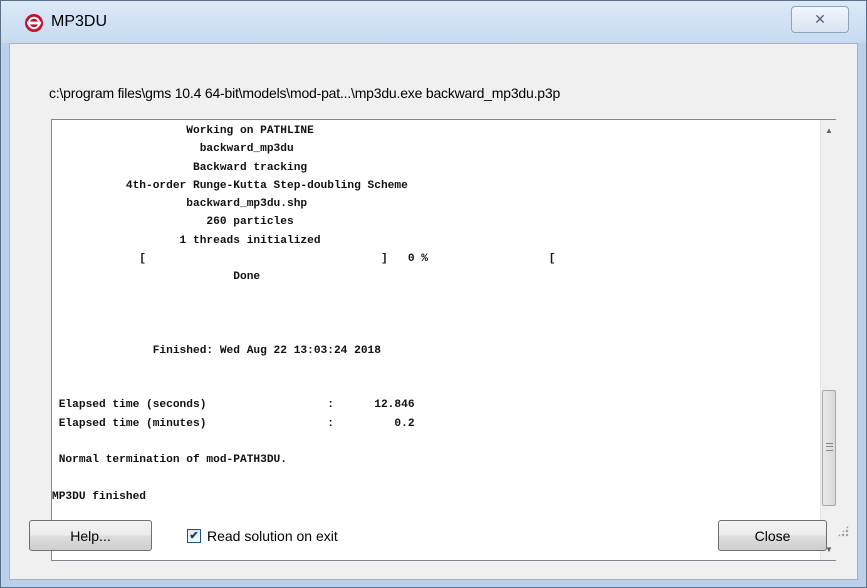 This screenshot has width=867, height=588. I want to click on scrollbar-grip-icon, so click(829, 447).